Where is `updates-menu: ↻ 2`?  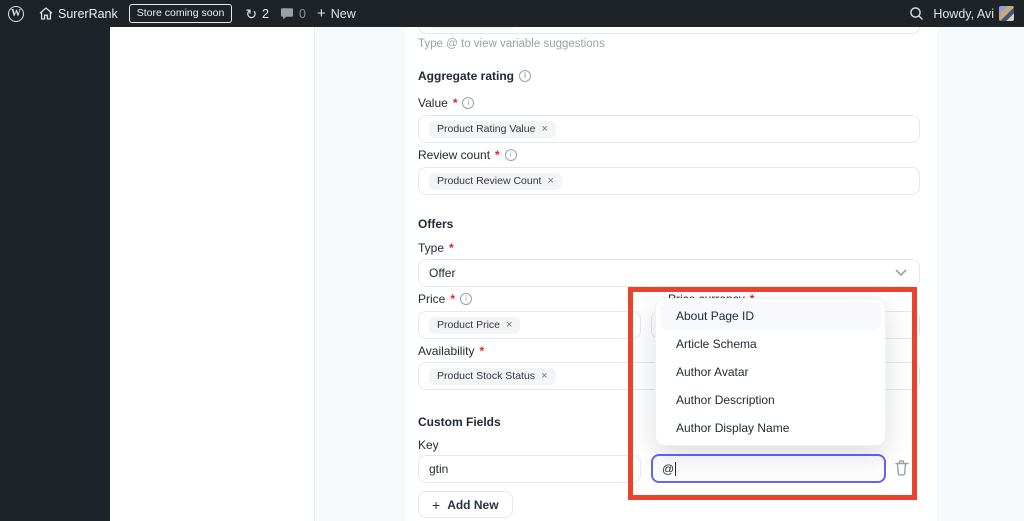
updates-menu: ↻ 2 is located at coordinates (257, 14).